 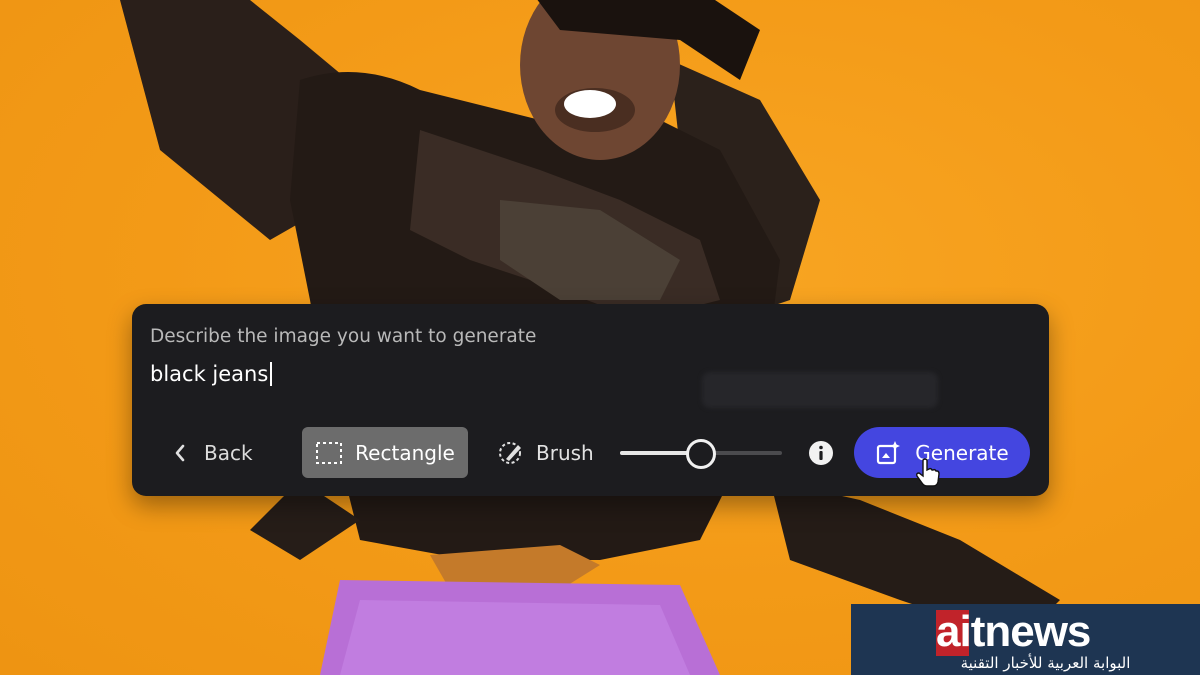 What do you see at coordinates (821, 453) in the screenshot?
I see `info-icon` at bounding box center [821, 453].